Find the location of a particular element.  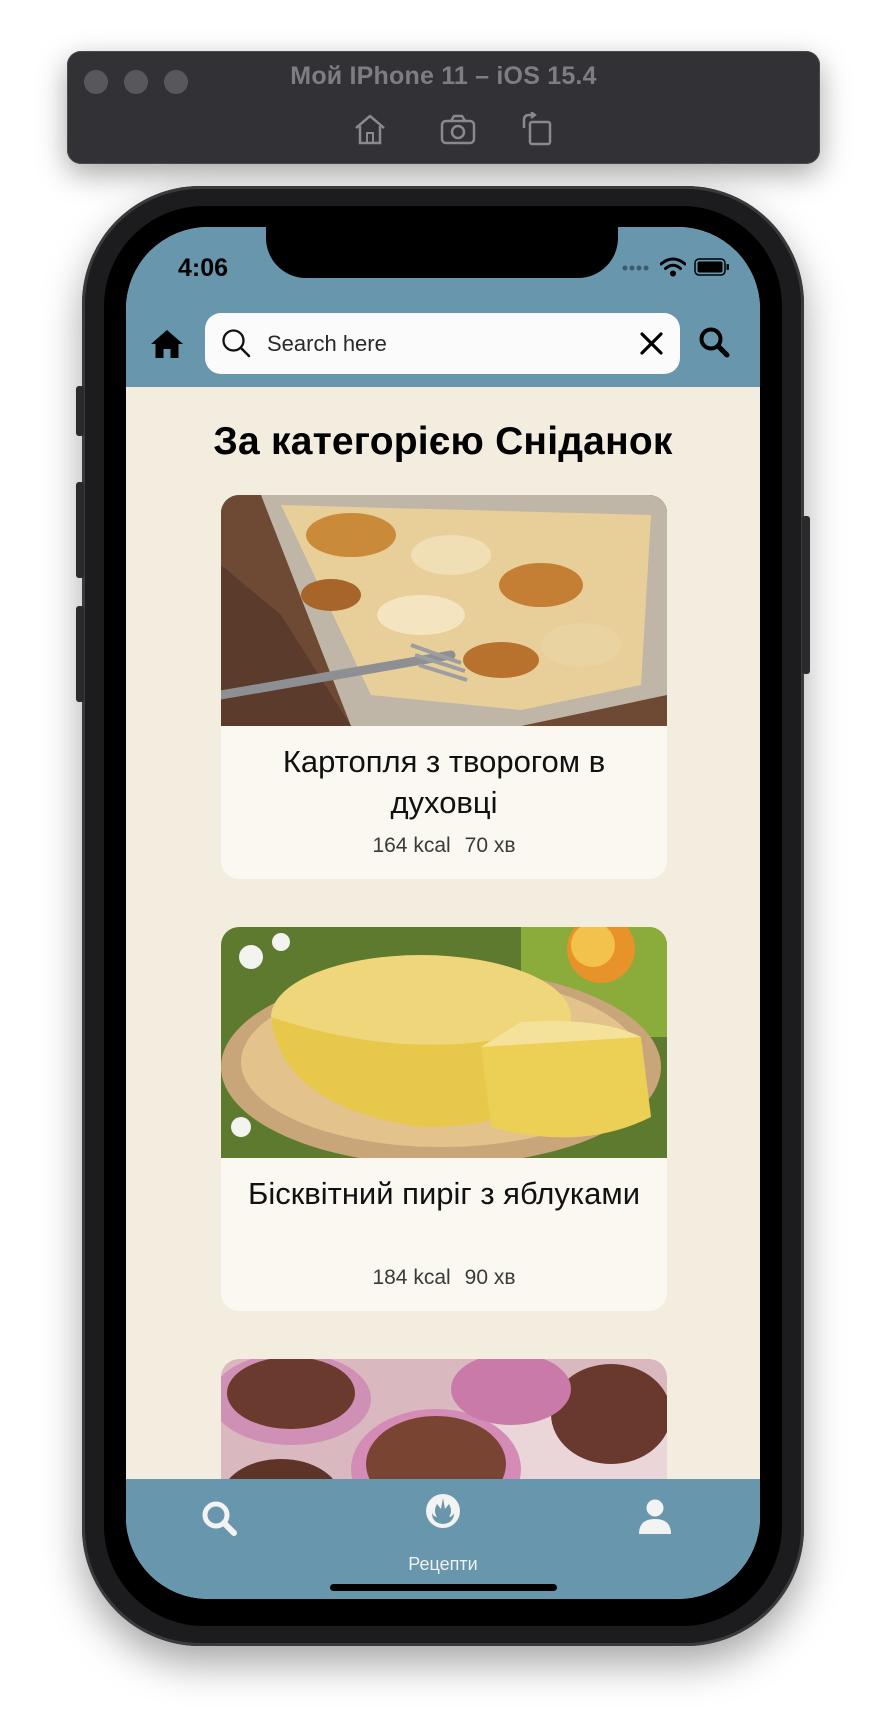

search-submit-button is located at coordinates (714, 342).